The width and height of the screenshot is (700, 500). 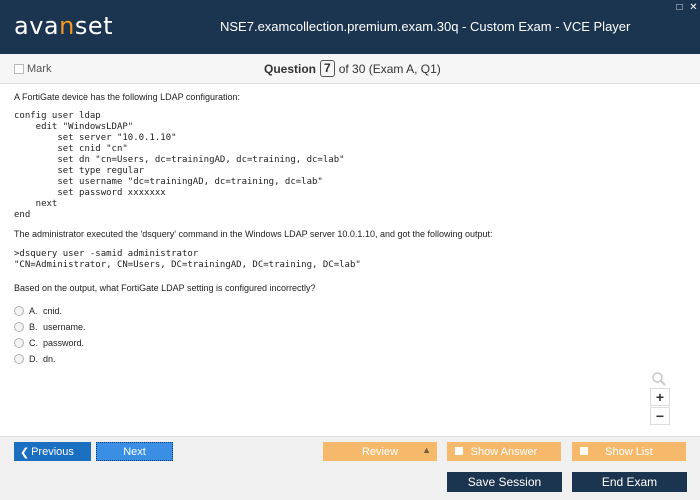 What do you see at coordinates (679, 8) in the screenshot?
I see `restore-icon: □` at bounding box center [679, 8].